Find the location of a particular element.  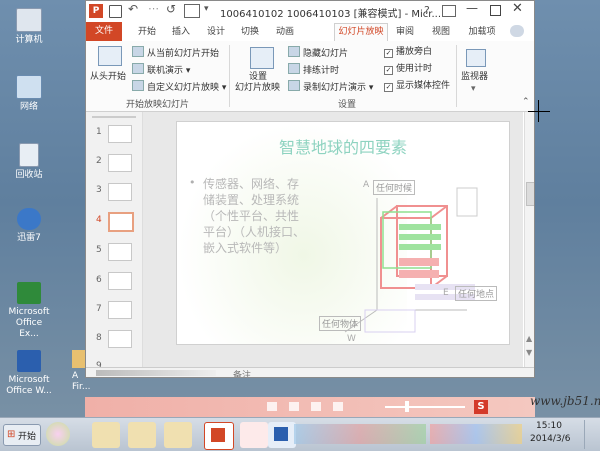

start-button: ⊞ 开始 is located at coordinates (22, 435).